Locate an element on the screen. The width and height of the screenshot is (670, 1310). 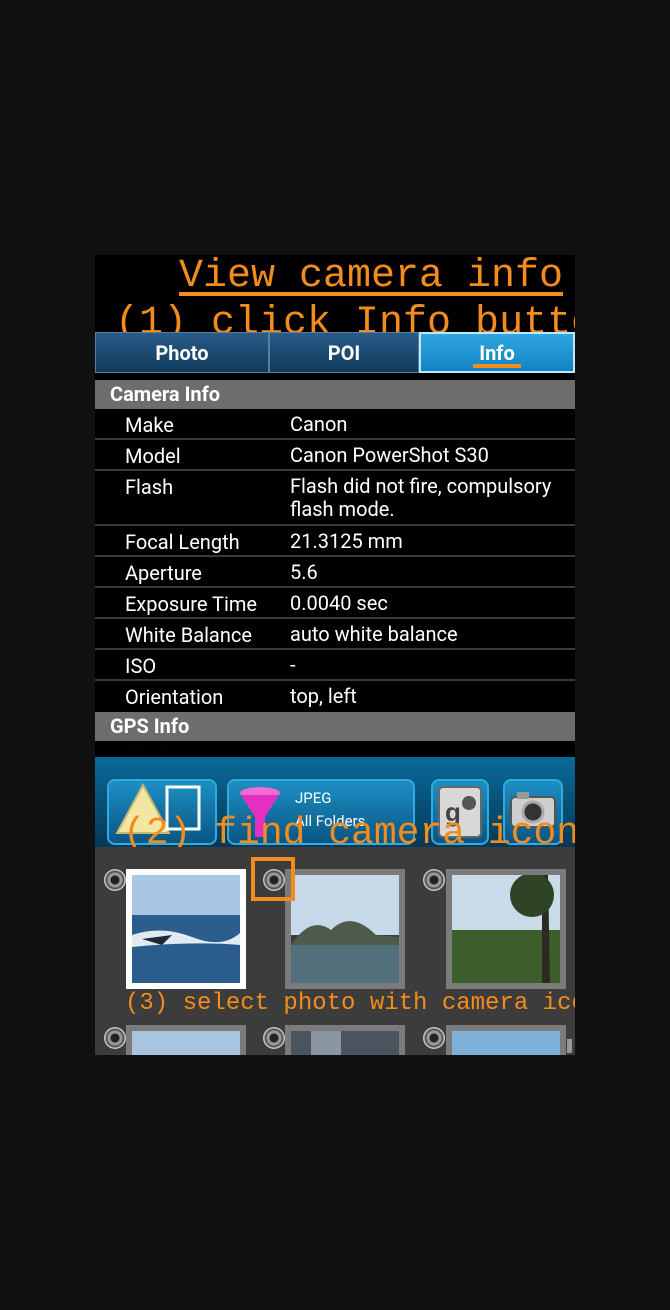
info-key: Make is located at coordinates (149, 425).